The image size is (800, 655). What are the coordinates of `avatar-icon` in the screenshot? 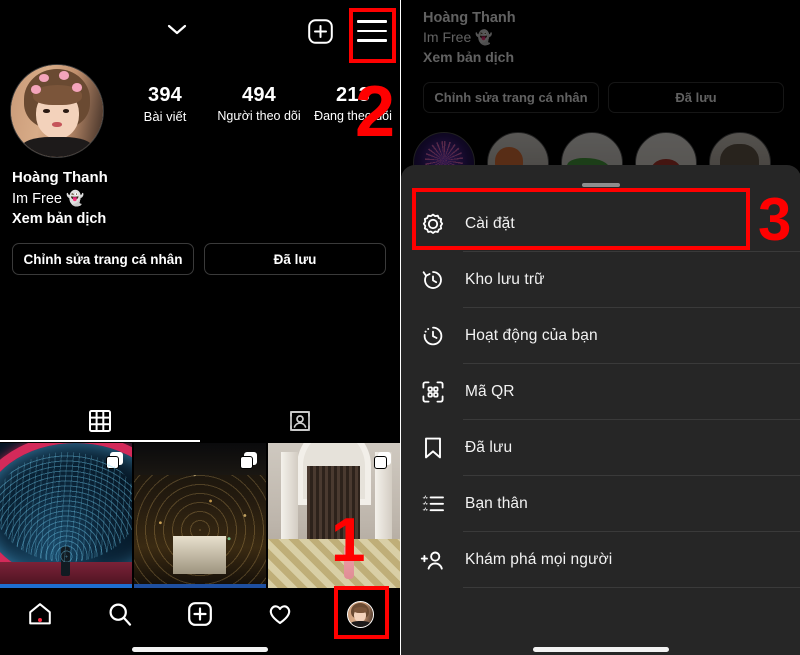 It's located at (360, 614).